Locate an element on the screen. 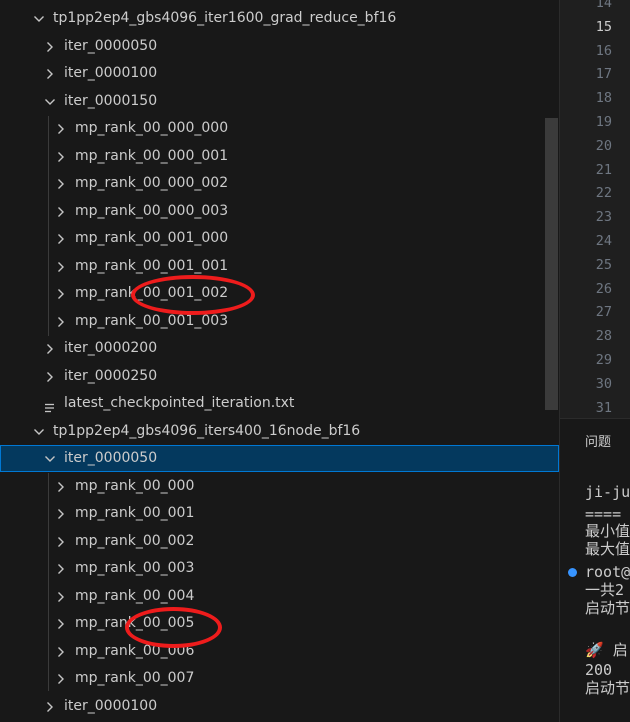 The width and height of the screenshot is (630, 722). tree-folder-item: mp_rank_00_003 is located at coordinates (279, 568).